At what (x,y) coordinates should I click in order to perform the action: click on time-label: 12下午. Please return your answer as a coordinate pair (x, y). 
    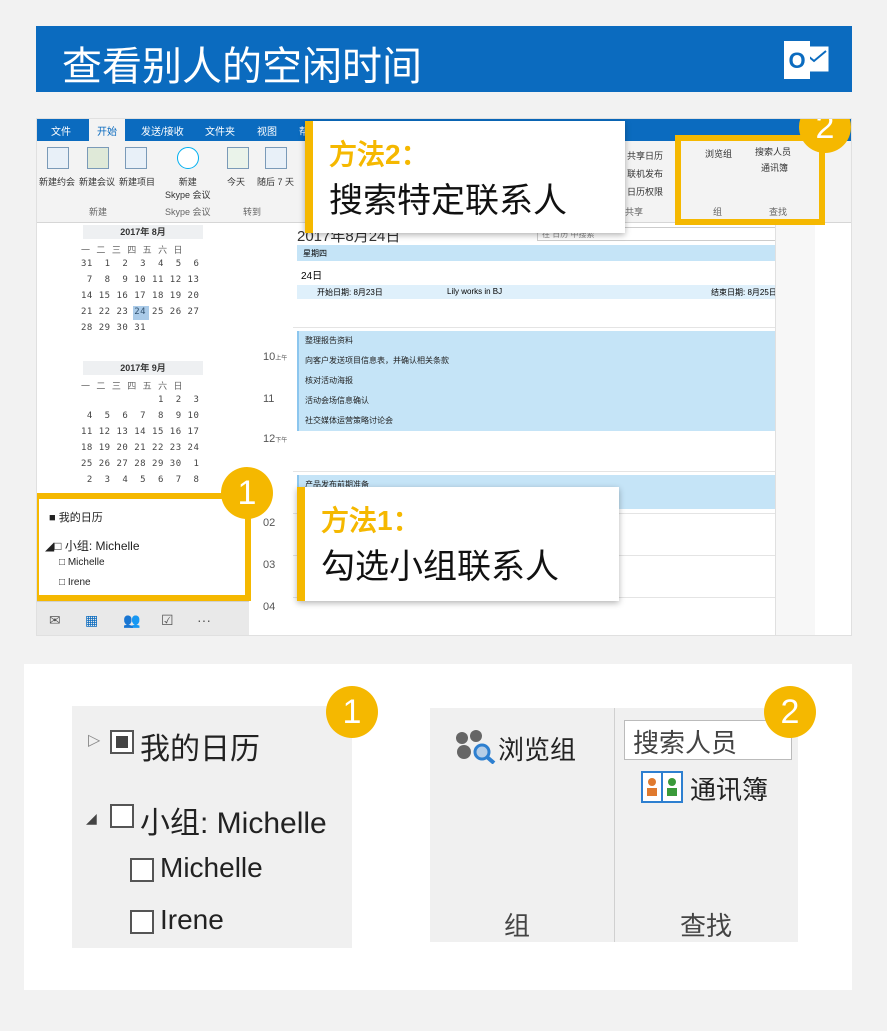
    Looking at the image, I should click on (275, 439).